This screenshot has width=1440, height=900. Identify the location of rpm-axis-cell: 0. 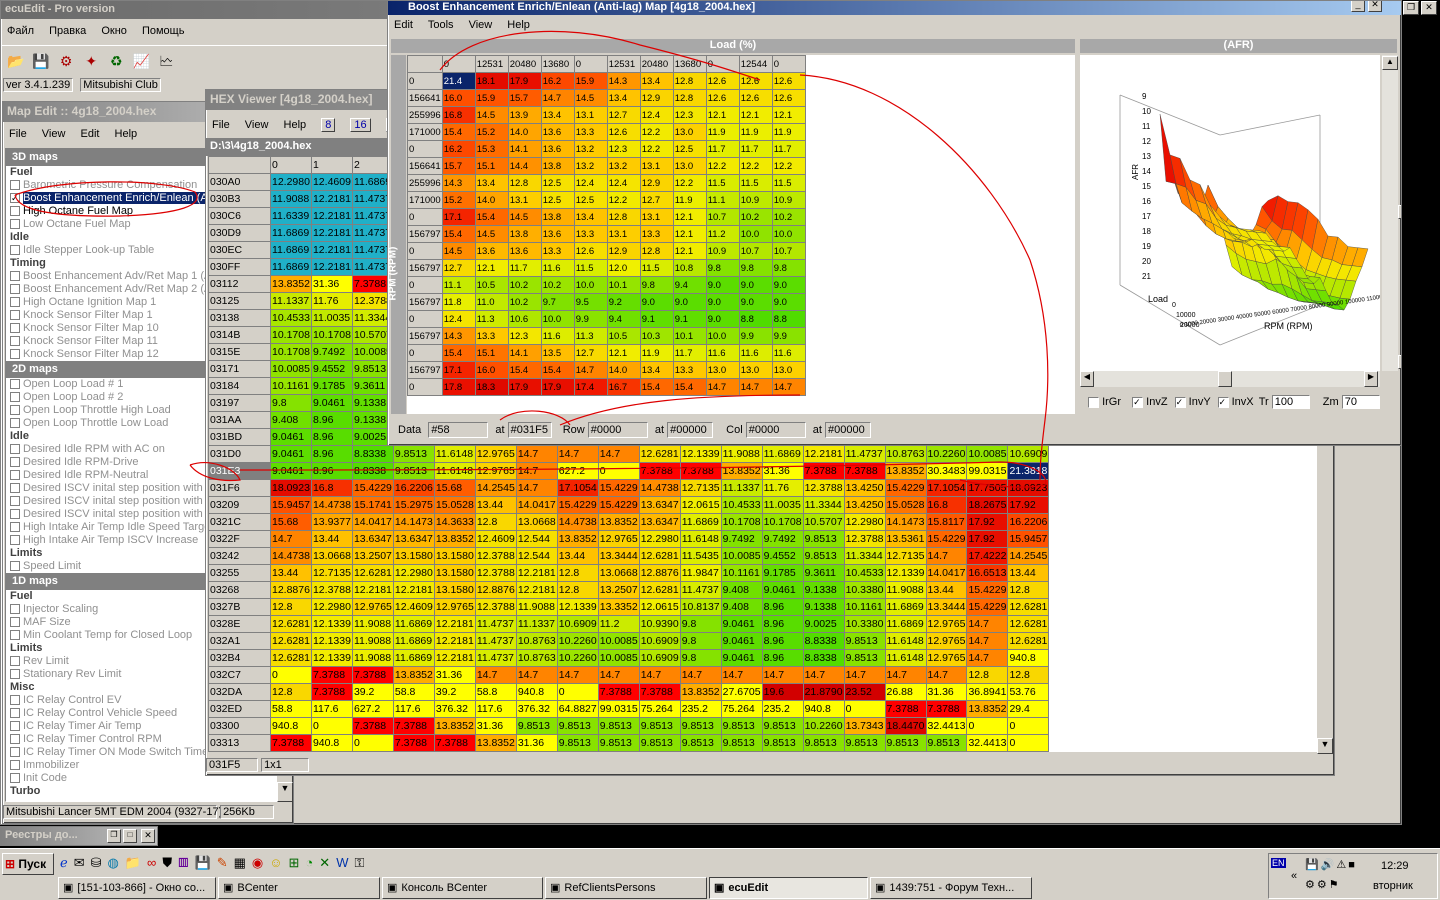
(425, 217).